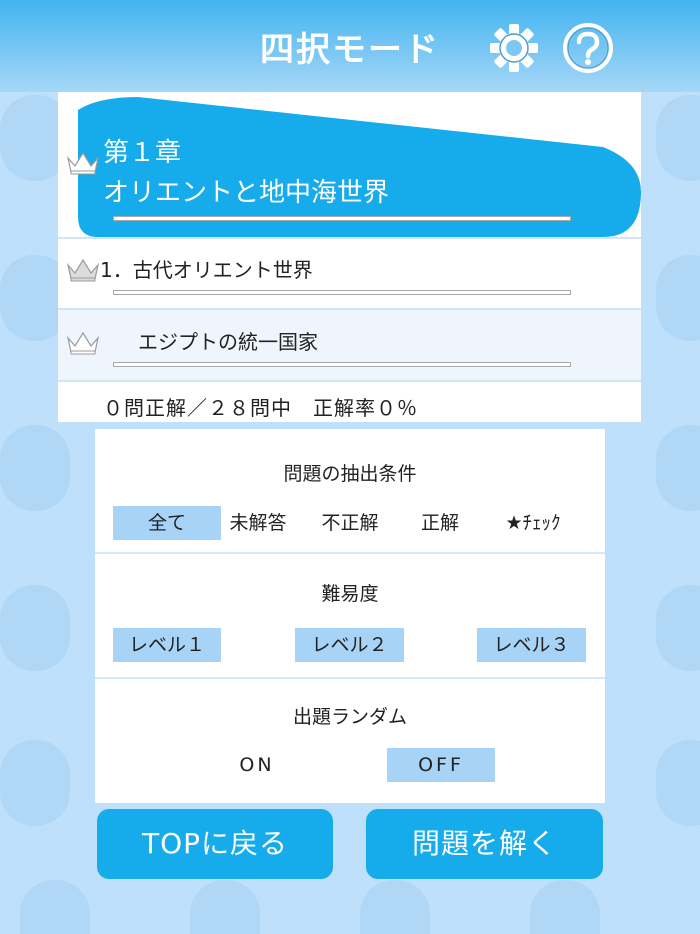  What do you see at coordinates (531, 645) in the screenshot?
I see `difficulty-level-3: レベル３` at bounding box center [531, 645].